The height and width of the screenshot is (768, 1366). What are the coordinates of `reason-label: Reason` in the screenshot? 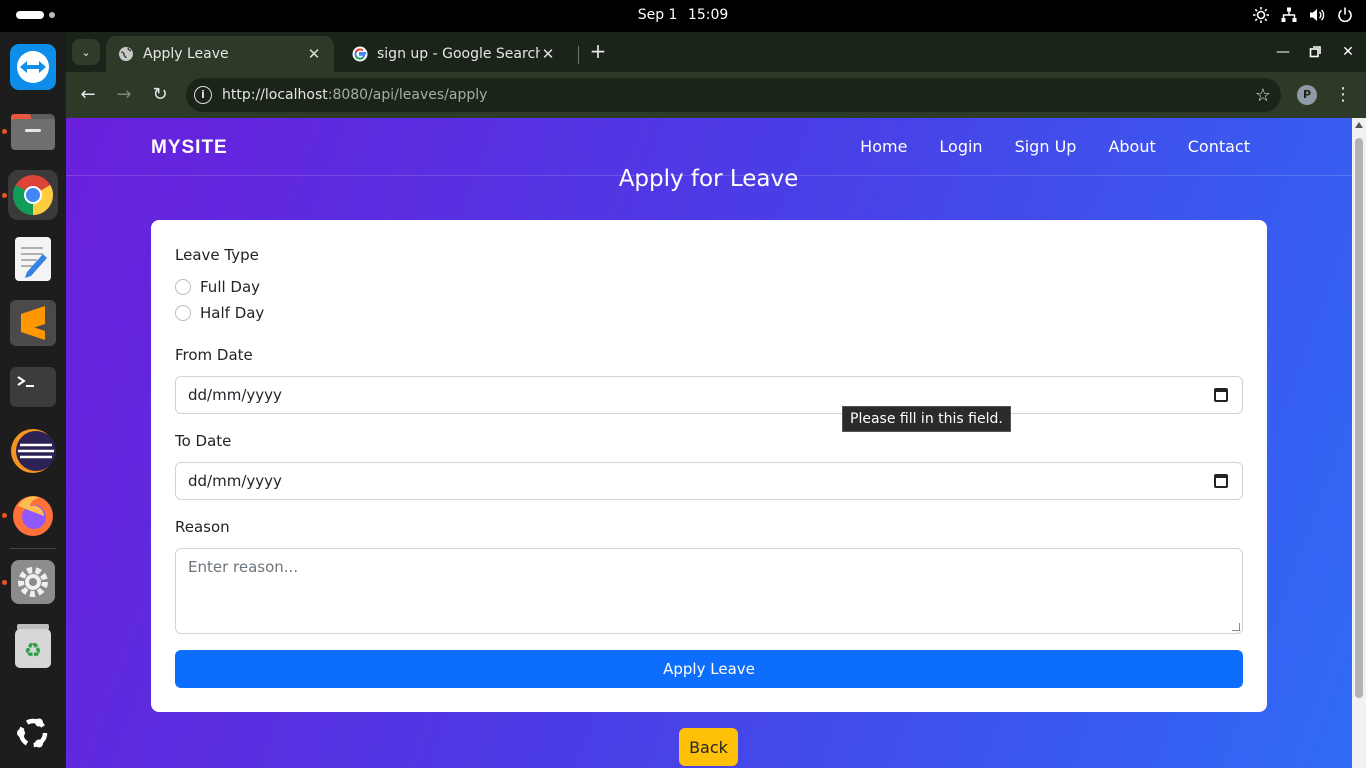 It's located at (202, 527).